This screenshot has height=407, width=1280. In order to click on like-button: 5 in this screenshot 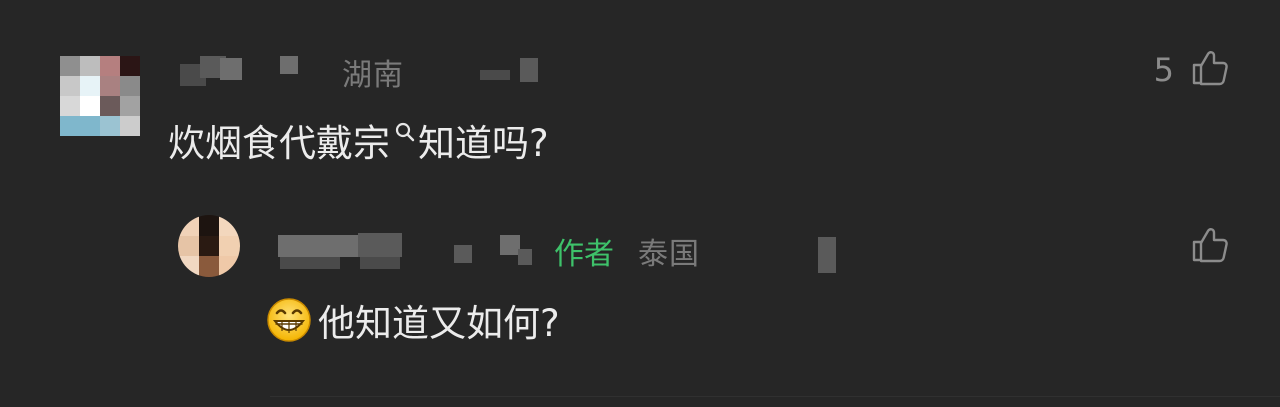, I will do `click(1192, 70)`.